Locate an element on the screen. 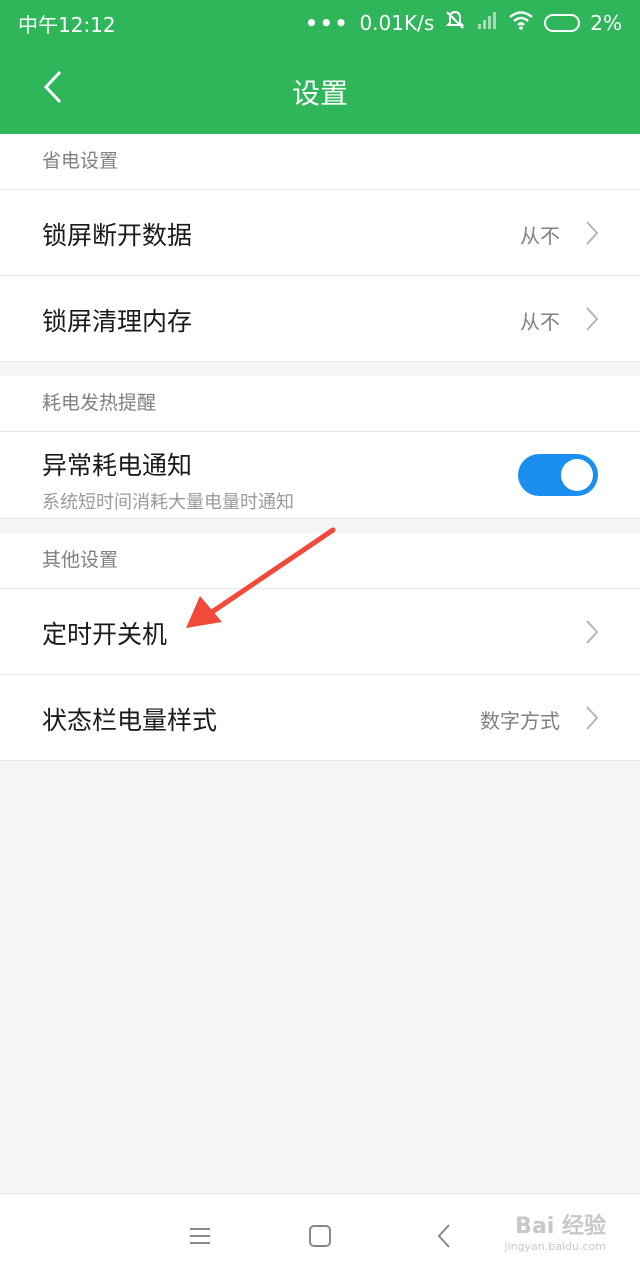 This screenshot has height=1280, width=640. back-nav-button is located at coordinates (444, 1238).